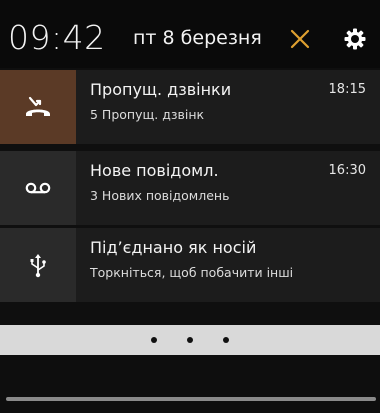  What do you see at coordinates (347, 170) in the screenshot?
I see `notification-time: 16:30` at bounding box center [347, 170].